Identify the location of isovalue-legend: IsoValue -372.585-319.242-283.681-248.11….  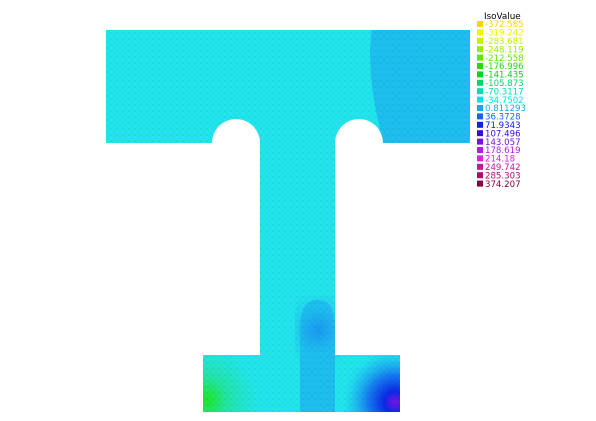
(501, 101).